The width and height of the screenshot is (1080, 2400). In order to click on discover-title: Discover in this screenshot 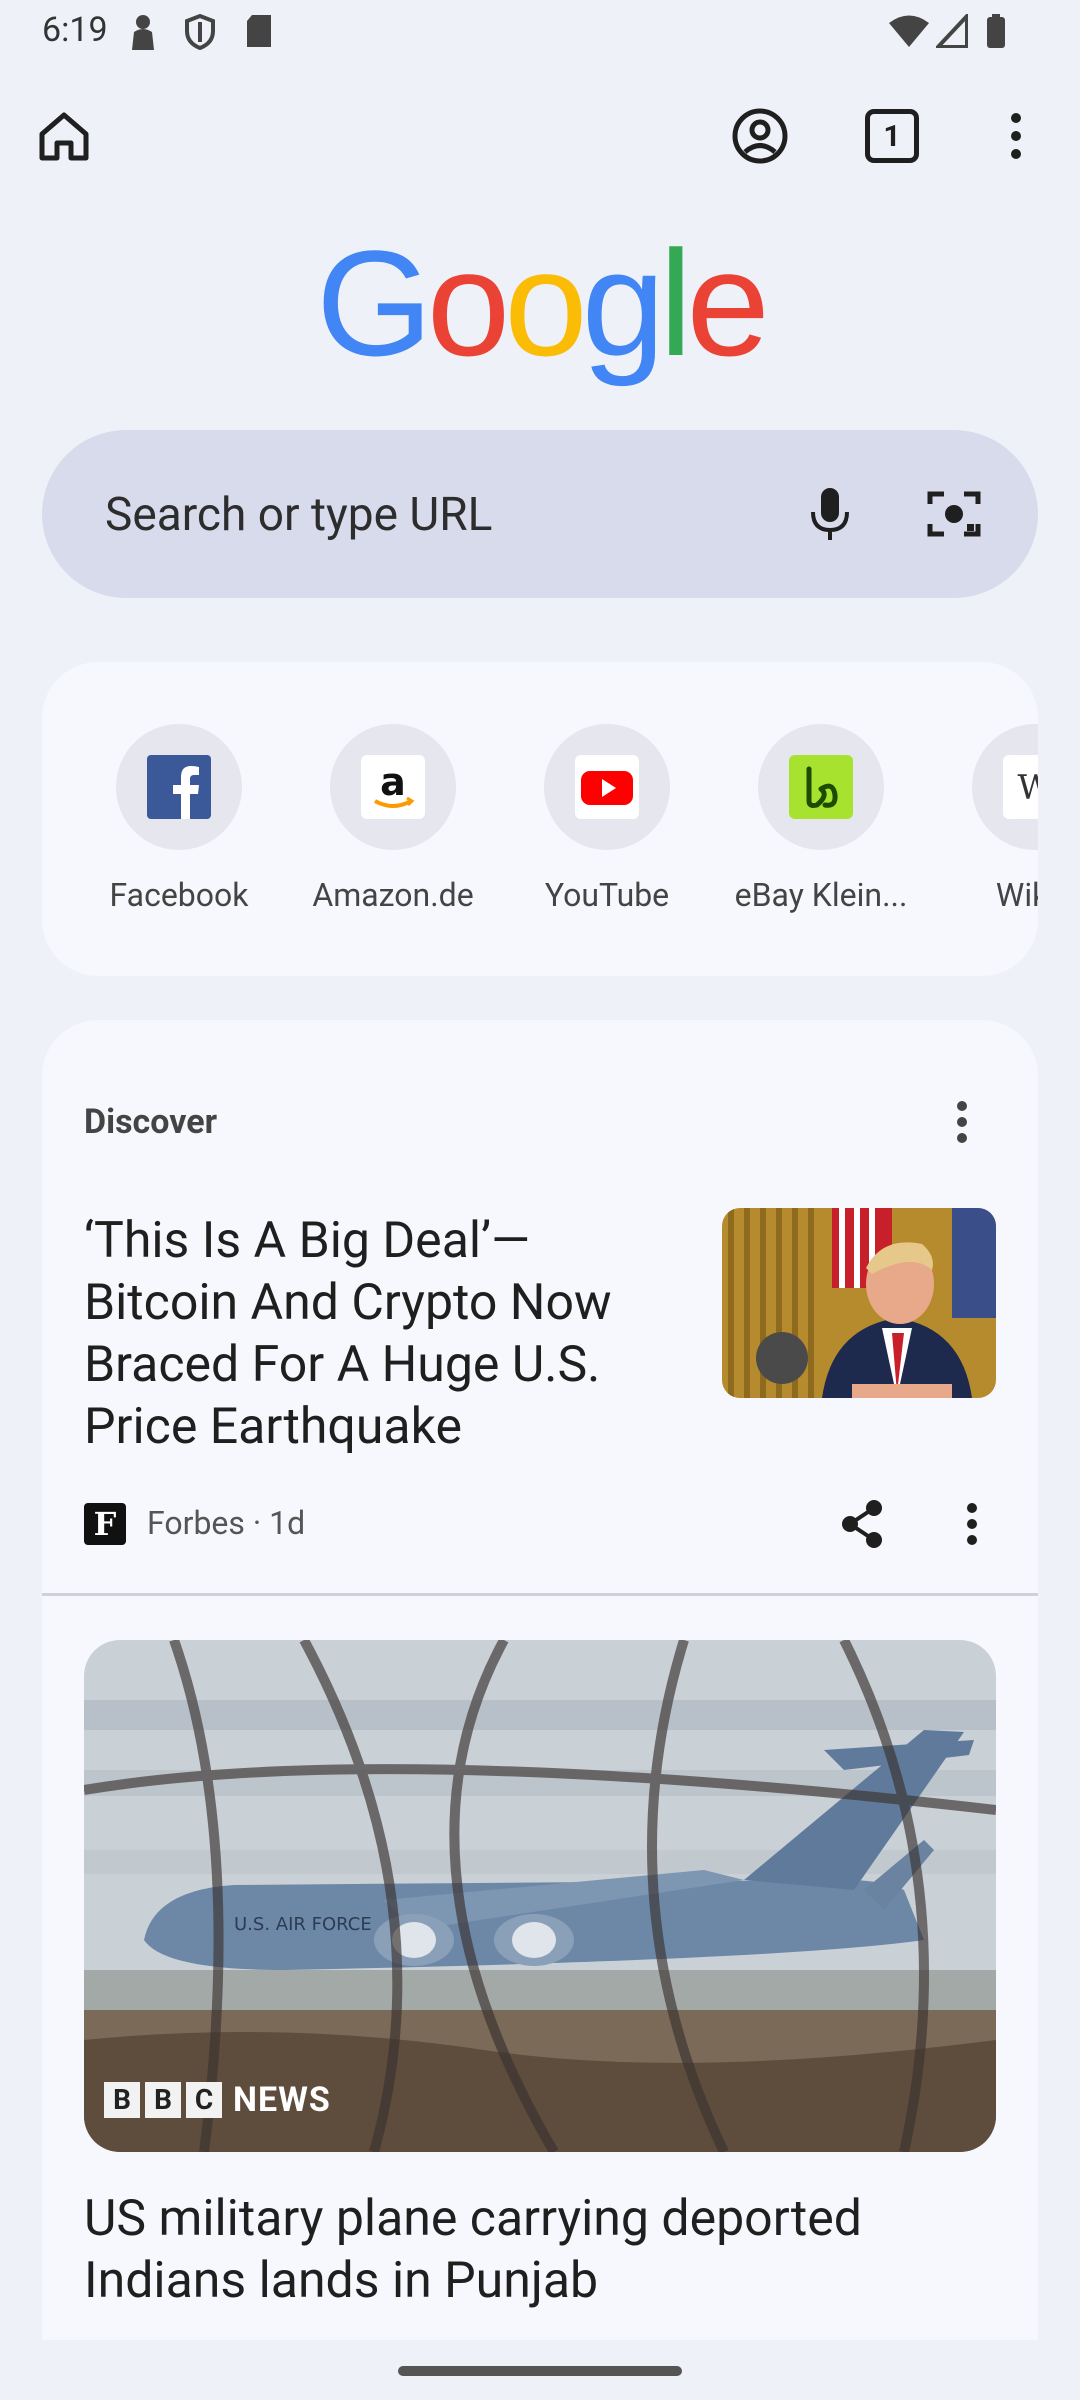, I will do `click(151, 1122)`.